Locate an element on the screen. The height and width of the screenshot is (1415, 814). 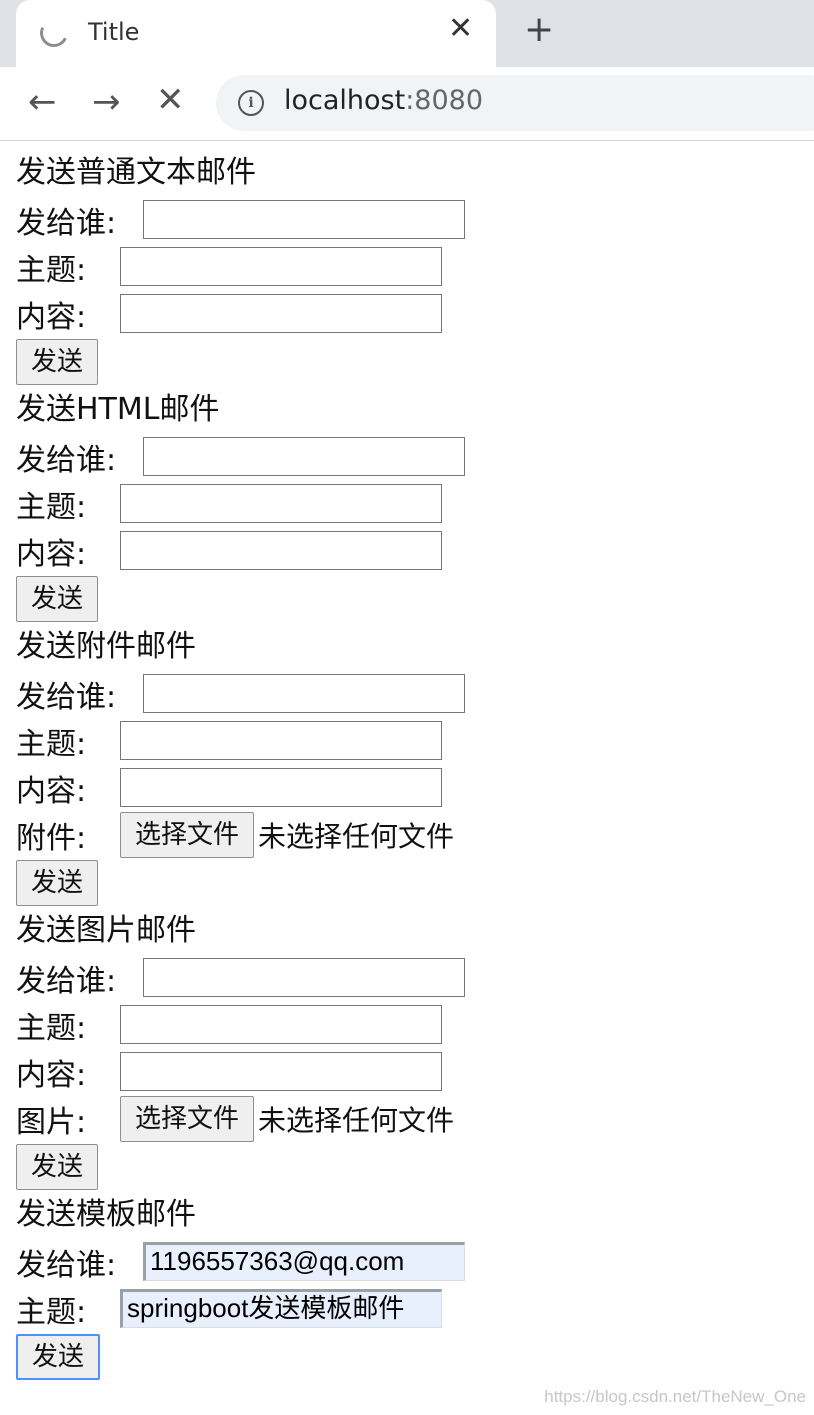
browser-tab: Title ✕ is located at coordinates (256, 33).